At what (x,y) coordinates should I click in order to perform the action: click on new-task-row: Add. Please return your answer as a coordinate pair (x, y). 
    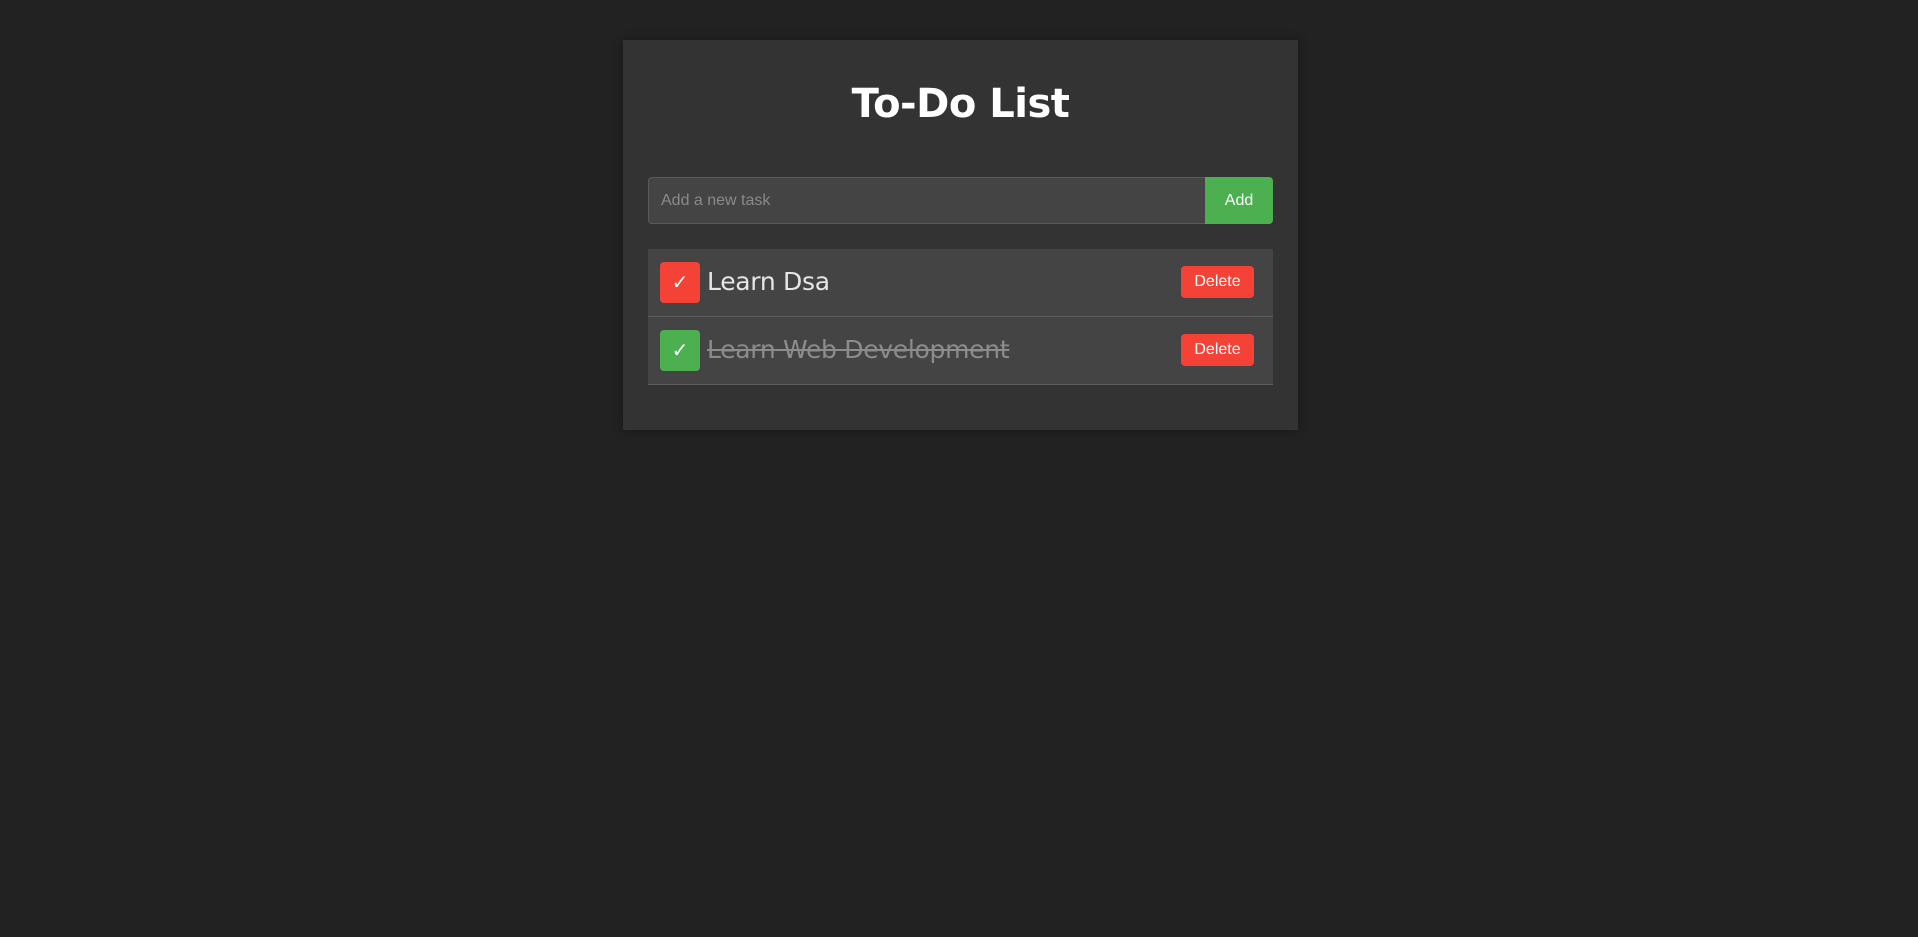
    Looking at the image, I should click on (960, 200).